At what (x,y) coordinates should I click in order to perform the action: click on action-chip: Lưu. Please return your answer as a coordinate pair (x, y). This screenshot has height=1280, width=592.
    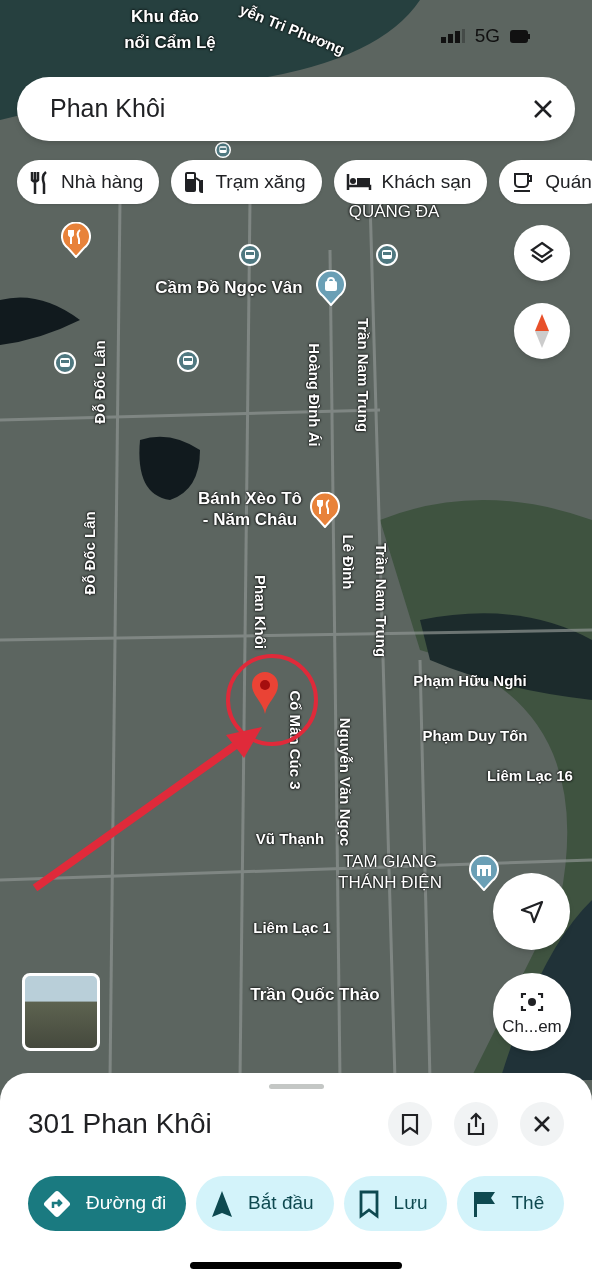
    Looking at the image, I should click on (395, 1203).